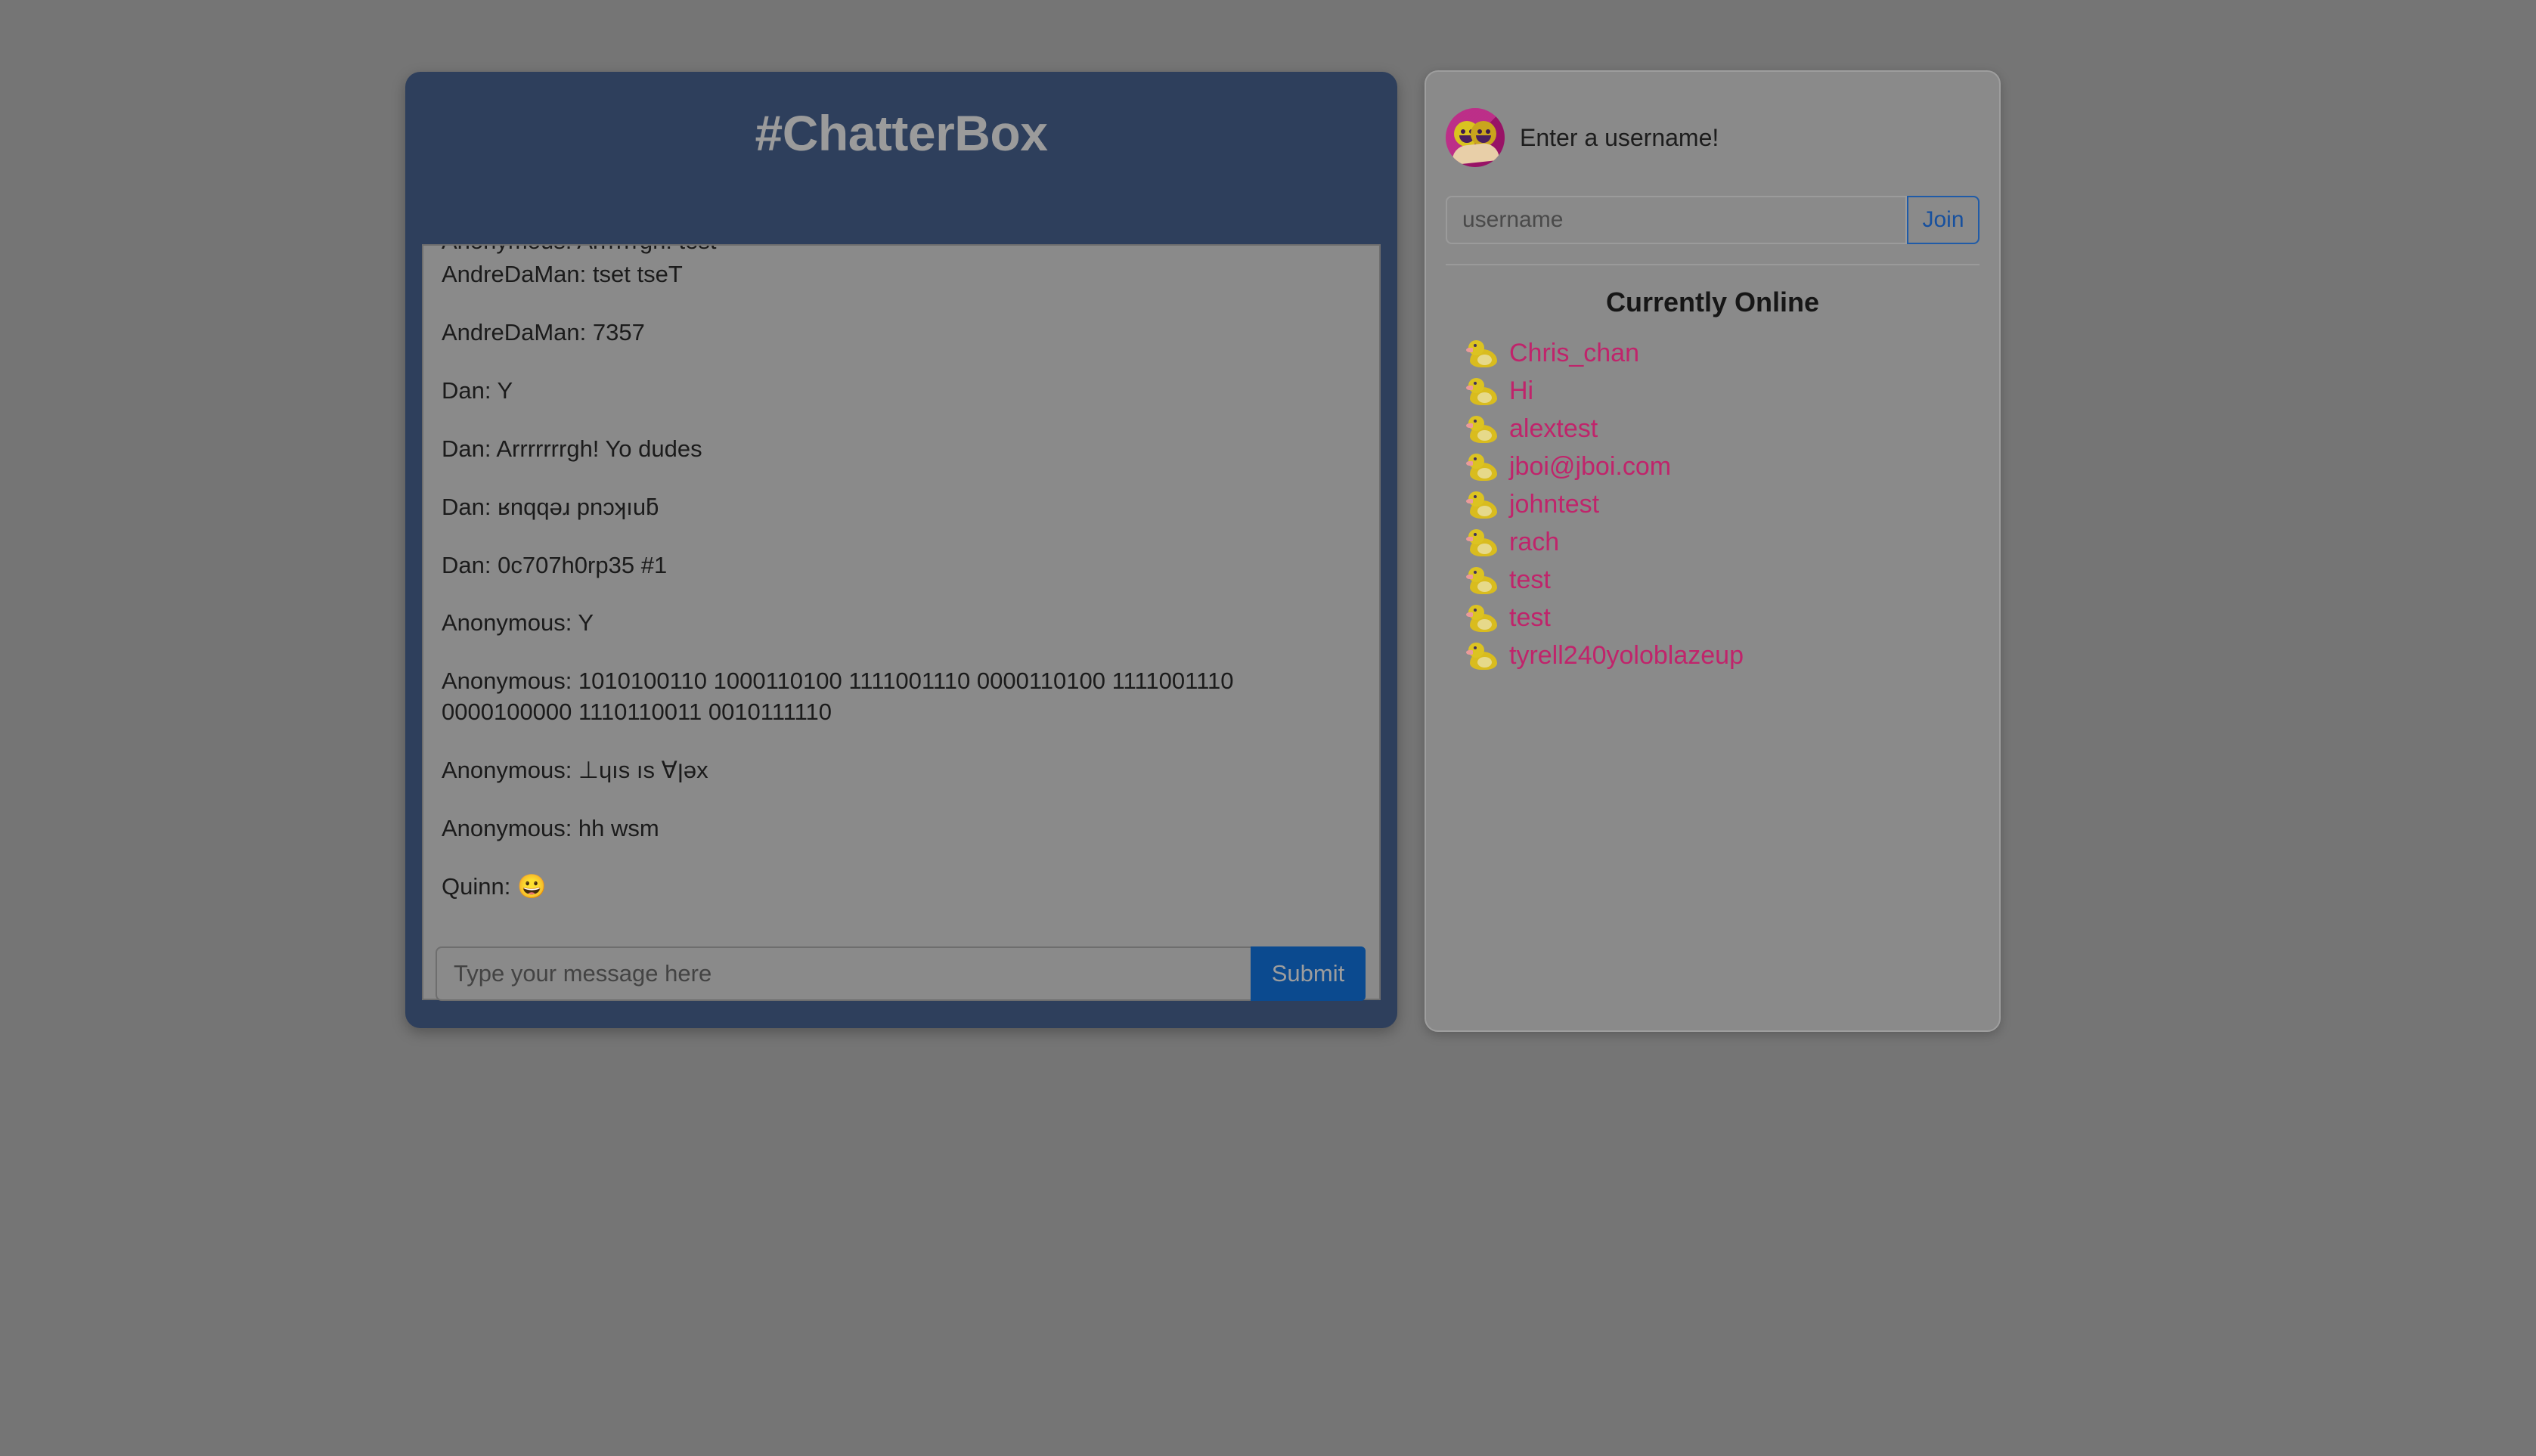 Image resolution: width=2536 pixels, height=1456 pixels. I want to click on online-user-name: Chris_chan, so click(1574, 353).